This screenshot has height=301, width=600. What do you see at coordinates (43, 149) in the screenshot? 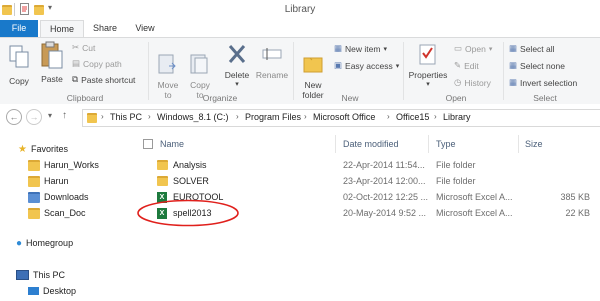
I see `nav-favorites: ★ Favorites` at bounding box center [43, 149].